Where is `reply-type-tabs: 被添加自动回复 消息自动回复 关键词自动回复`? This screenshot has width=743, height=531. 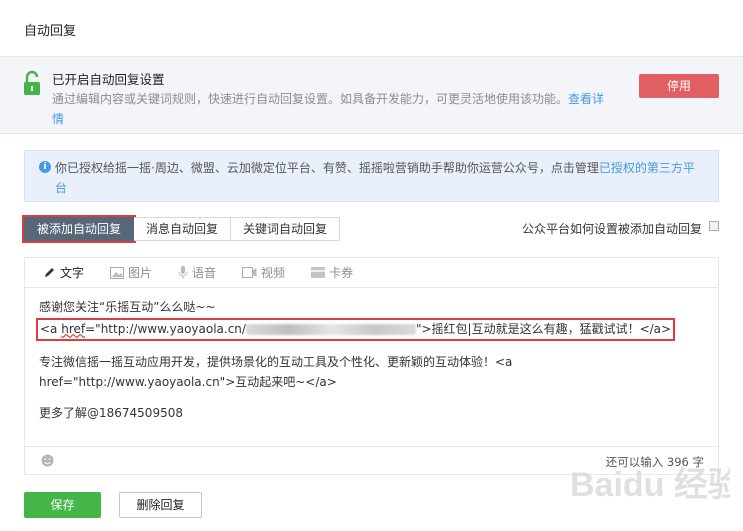
reply-type-tabs: 被添加自动回复 消息自动回复 关键词自动回复 is located at coordinates (181, 229).